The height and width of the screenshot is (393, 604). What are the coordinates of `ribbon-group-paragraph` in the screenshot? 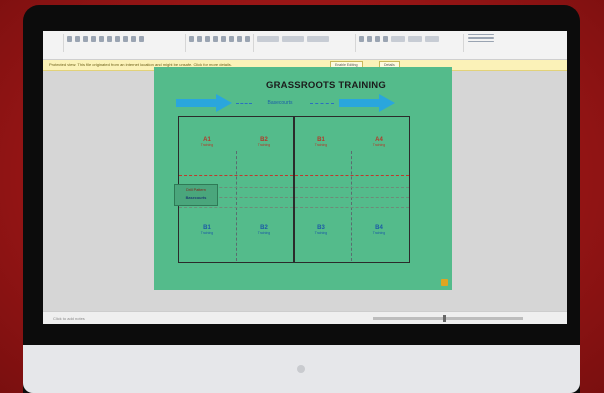 It's located at (220, 43).